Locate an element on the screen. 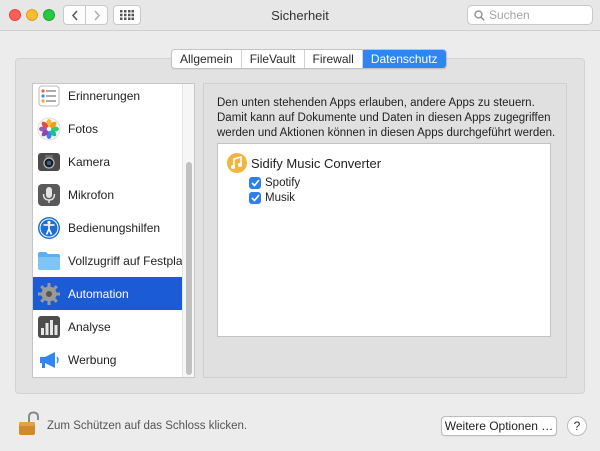 This screenshot has width=600, height=451. sidebar-item-werbung: Werbung is located at coordinates (108, 359).